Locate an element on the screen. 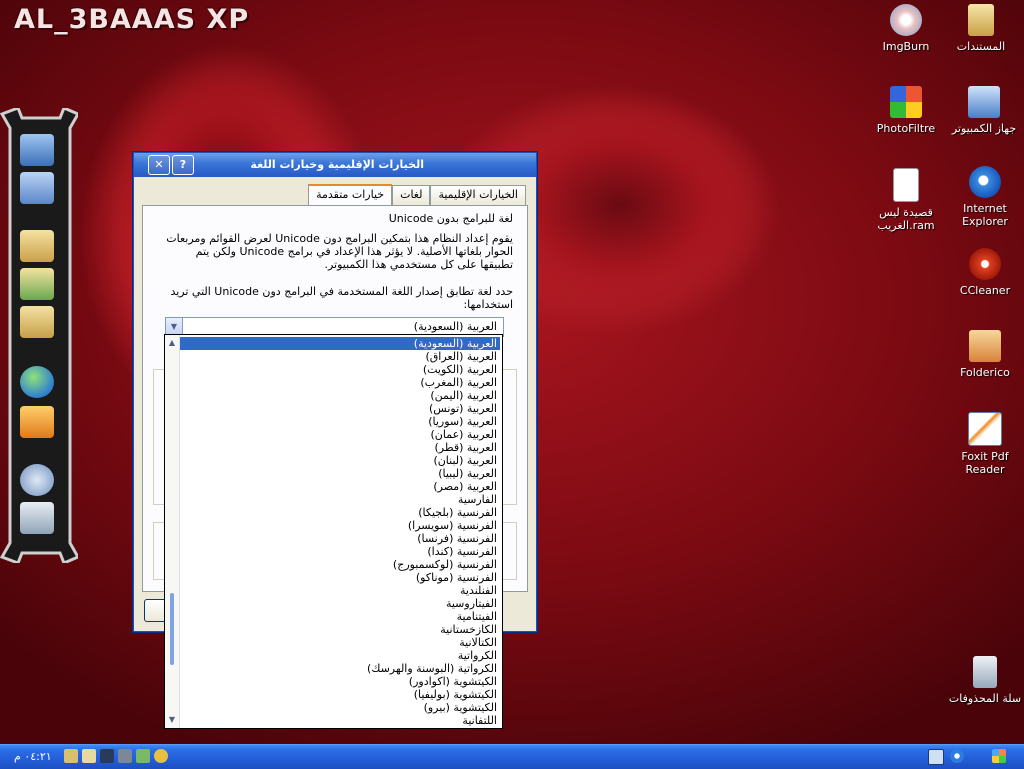 This screenshot has width=1024, height=769. language-option: الكرواتية (البوسنة والهرسك) is located at coordinates (340, 668).